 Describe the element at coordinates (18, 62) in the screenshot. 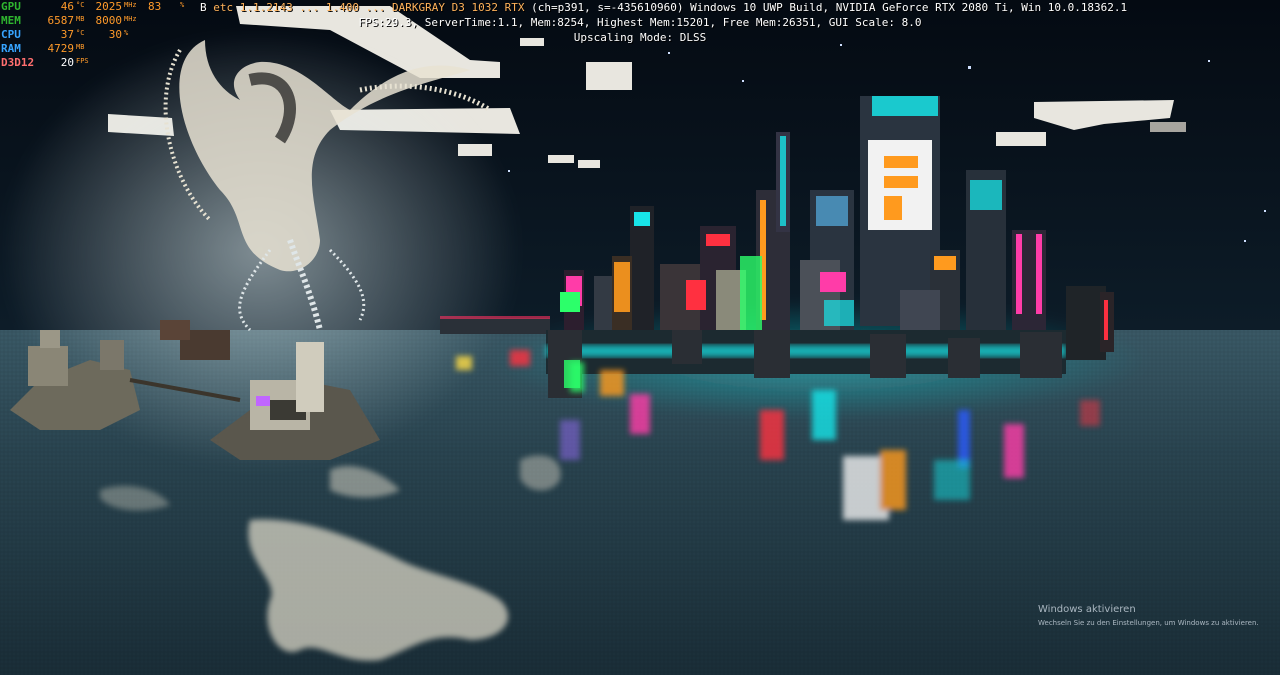

I see `osd-label: D3D12` at that location.